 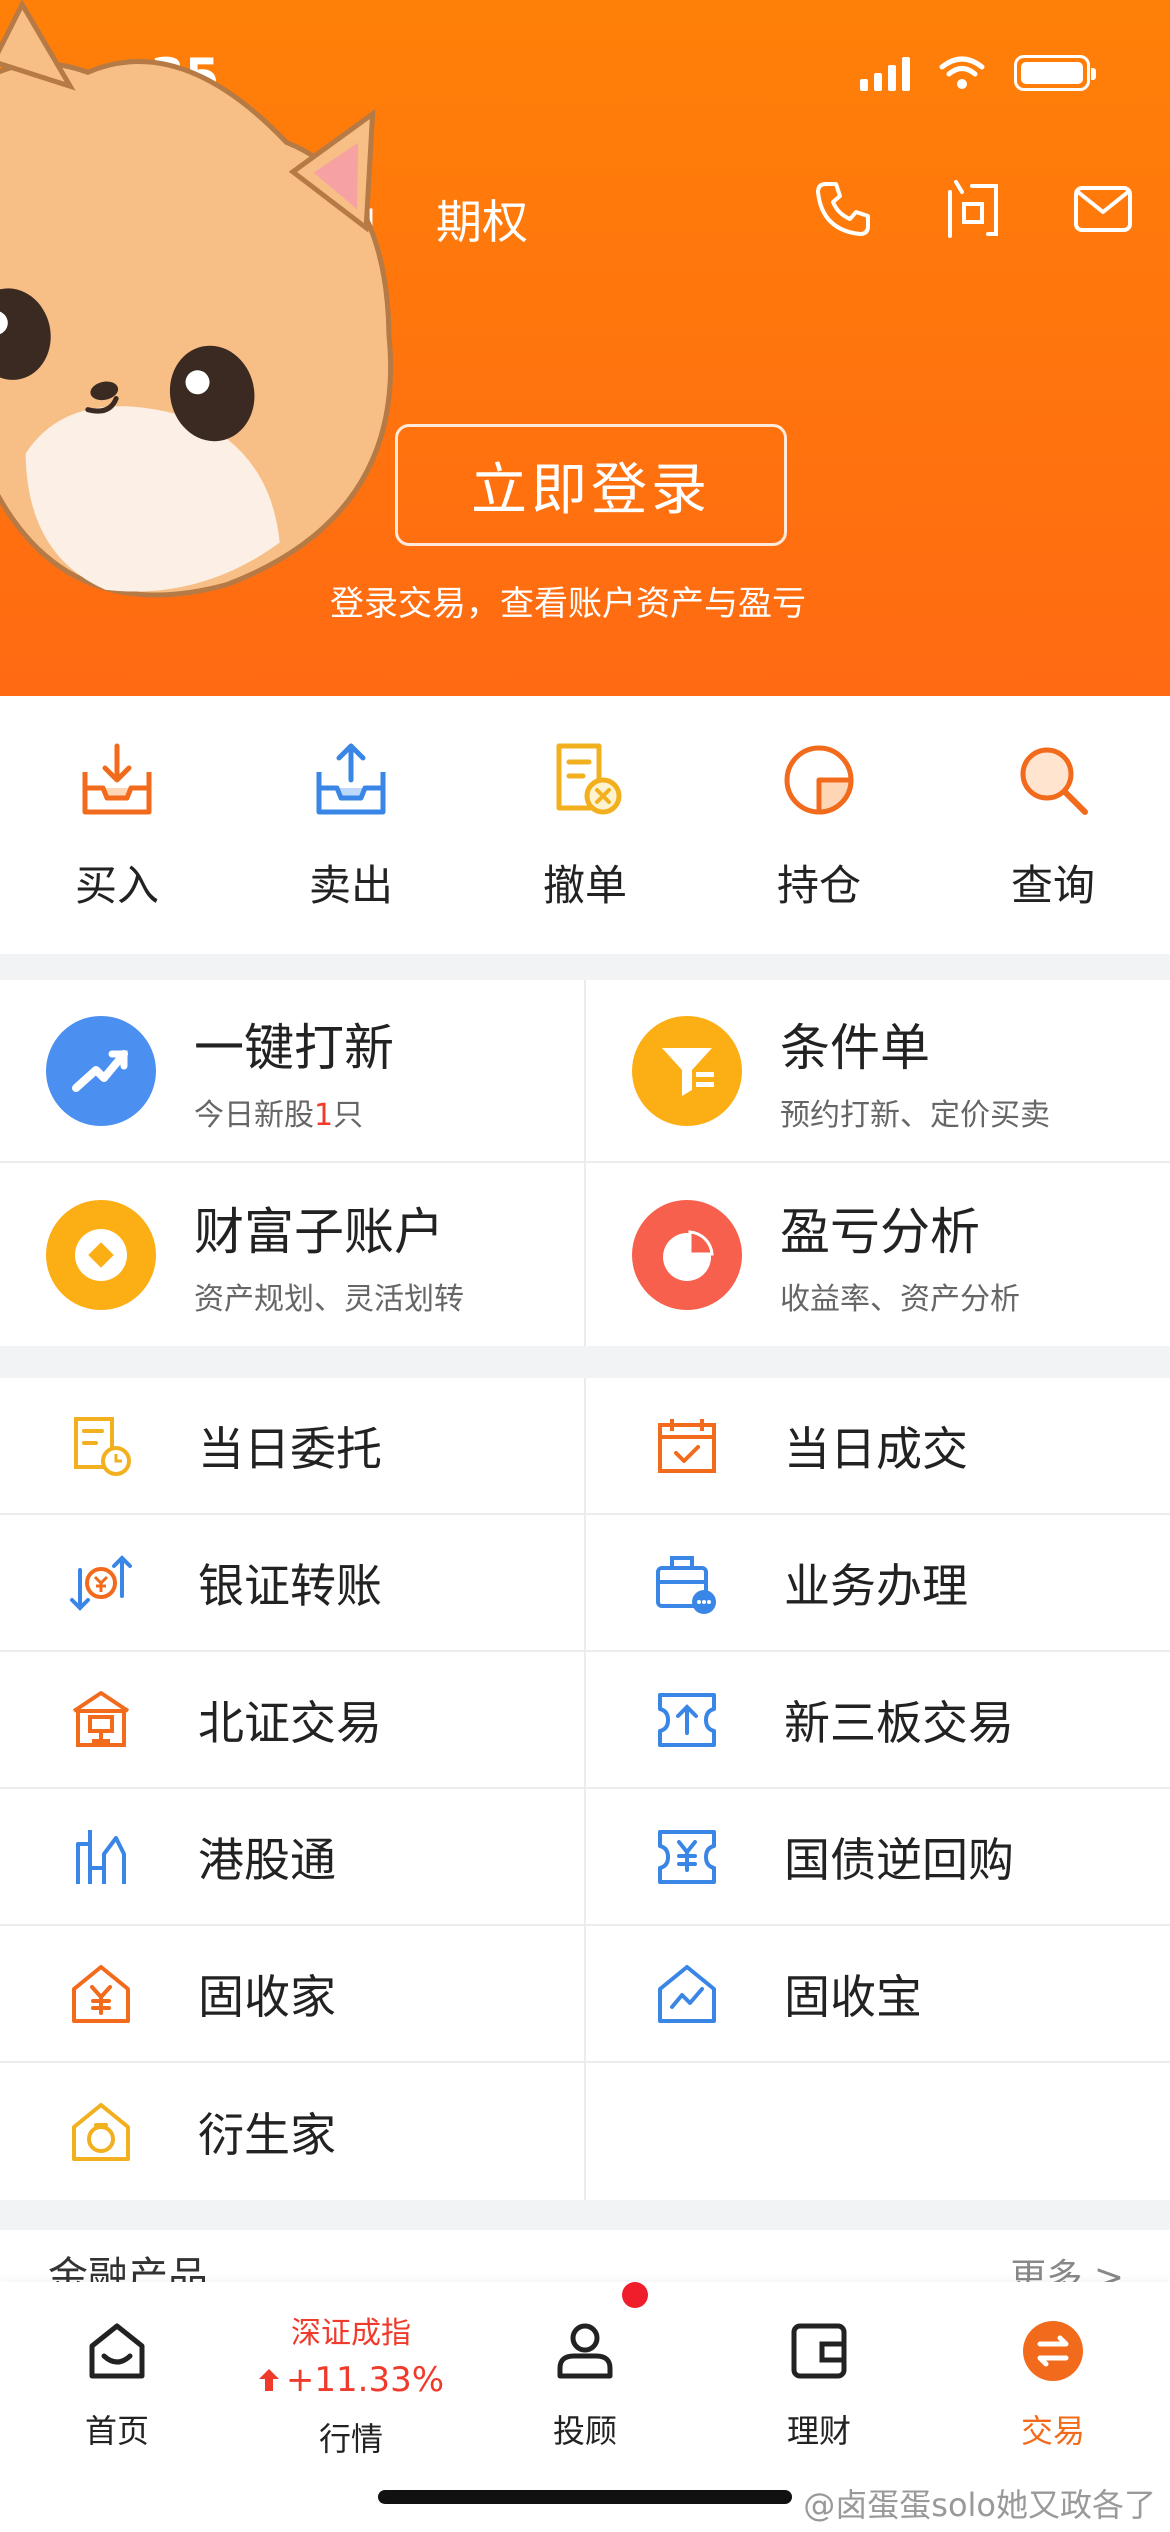 What do you see at coordinates (585, 2265) in the screenshot?
I see `financial-products-section: 金融产品 更多 >` at bounding box center [585, 2265].